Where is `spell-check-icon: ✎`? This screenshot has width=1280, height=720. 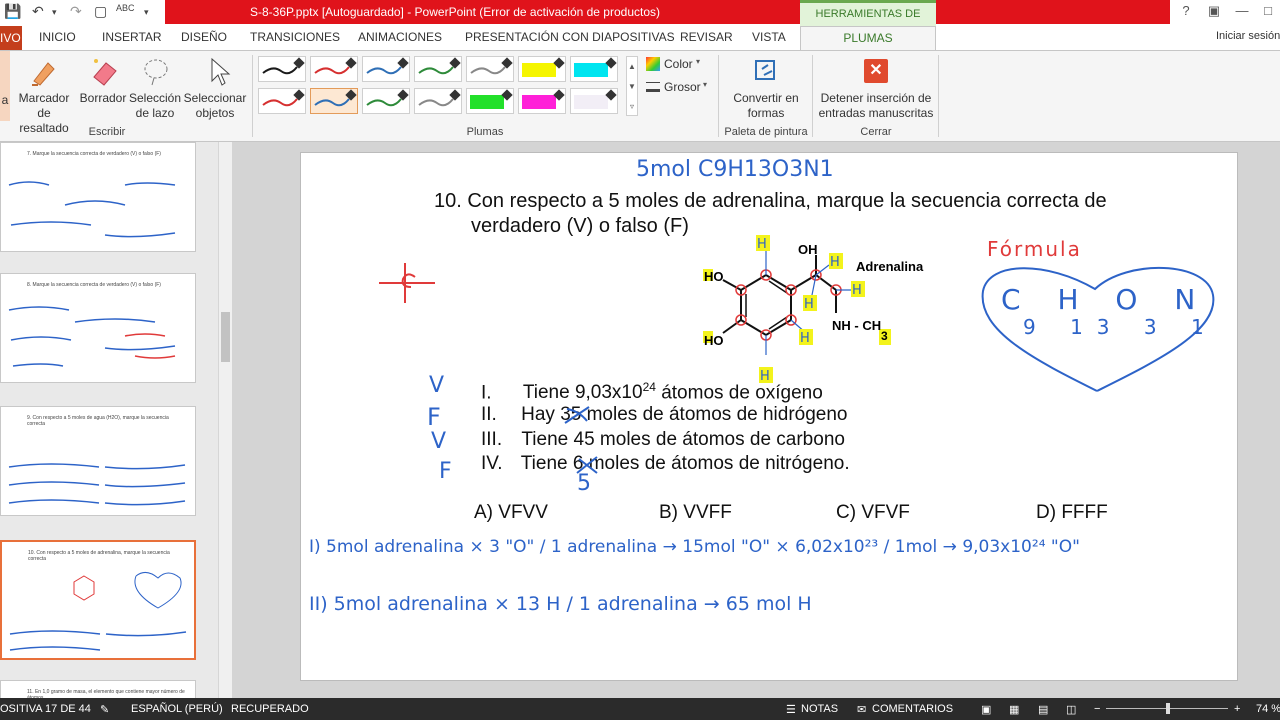 spell-check-icon: ✎ is located at coordinates (104, 709).